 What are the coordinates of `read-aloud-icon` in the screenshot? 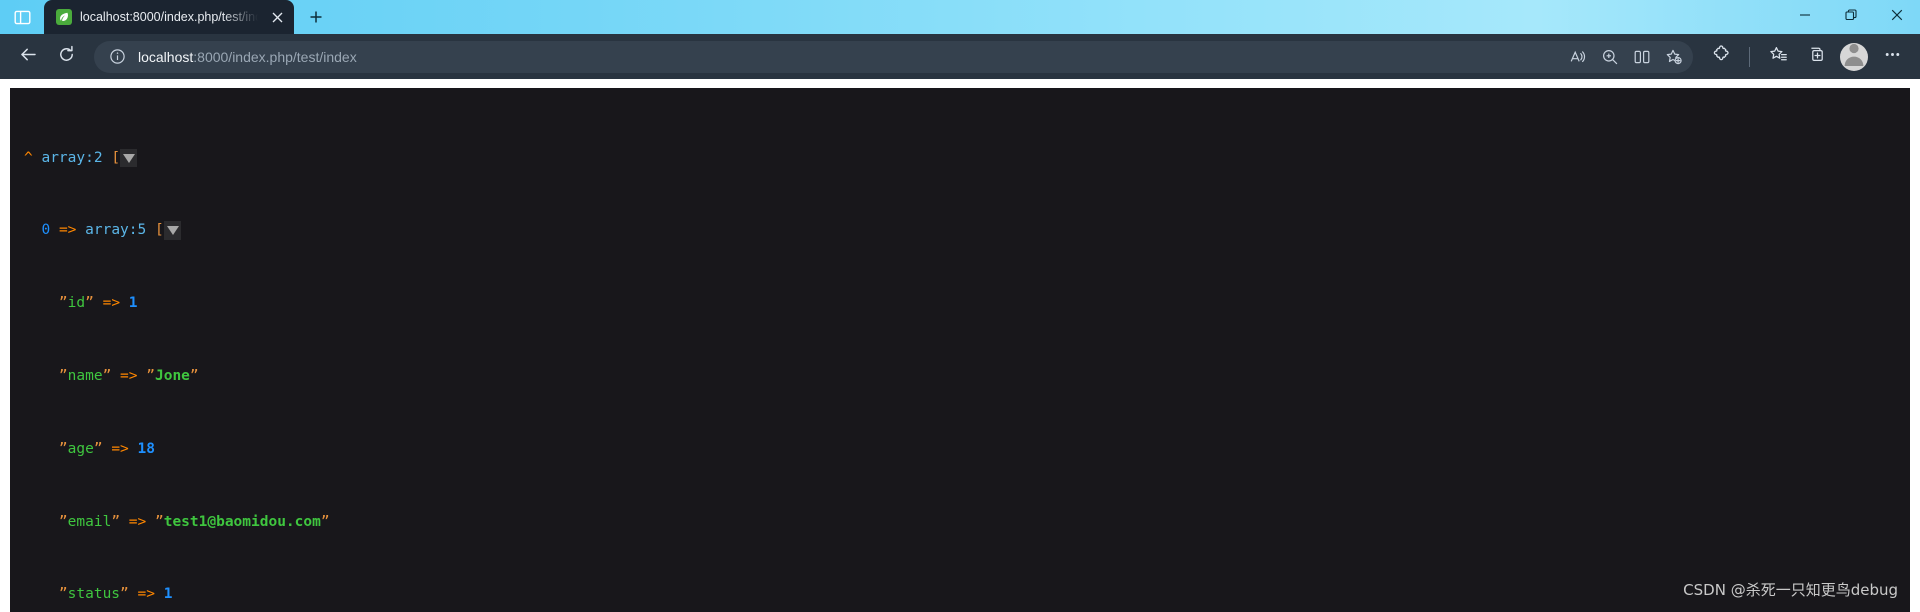 It's located at (1578, 57).